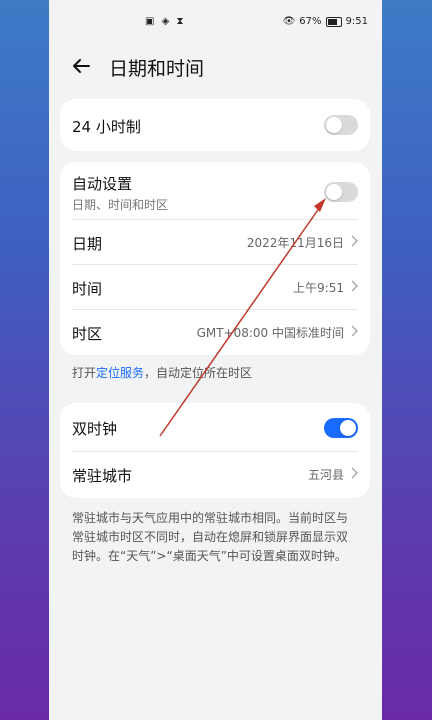 Image resolution: width=432 pixels, height=720 pixels. I want to click on battery-icon, so click(333, 21).